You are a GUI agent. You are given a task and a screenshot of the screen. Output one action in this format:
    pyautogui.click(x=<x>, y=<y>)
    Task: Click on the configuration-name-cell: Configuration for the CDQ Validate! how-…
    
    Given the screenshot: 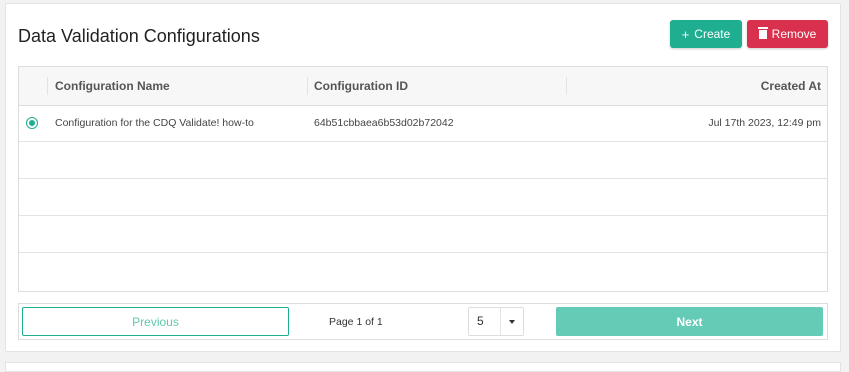 What is the action you would take?
    pyautogui.click(x=154, y=123)
    